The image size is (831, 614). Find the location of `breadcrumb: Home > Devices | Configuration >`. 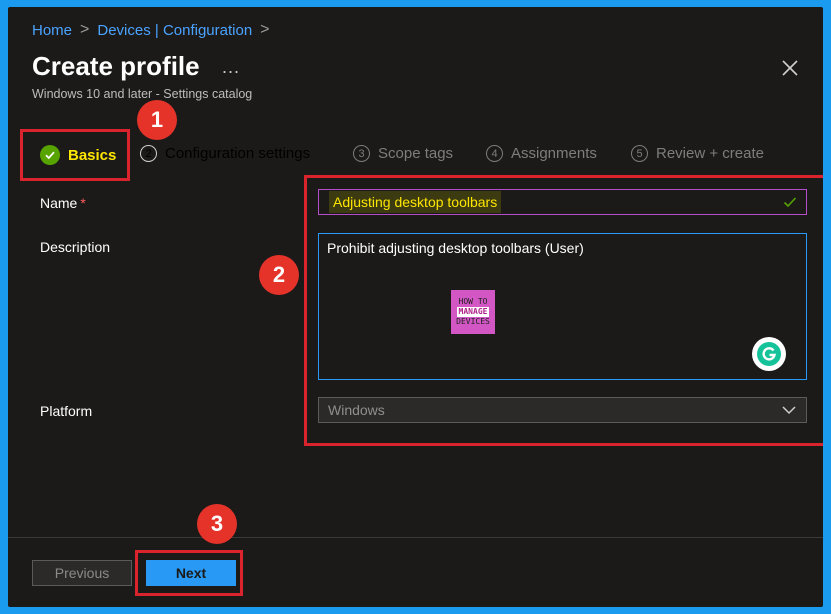

breadcrumb: Home > Devices | Configuration > is located at coordinates (151, 30).